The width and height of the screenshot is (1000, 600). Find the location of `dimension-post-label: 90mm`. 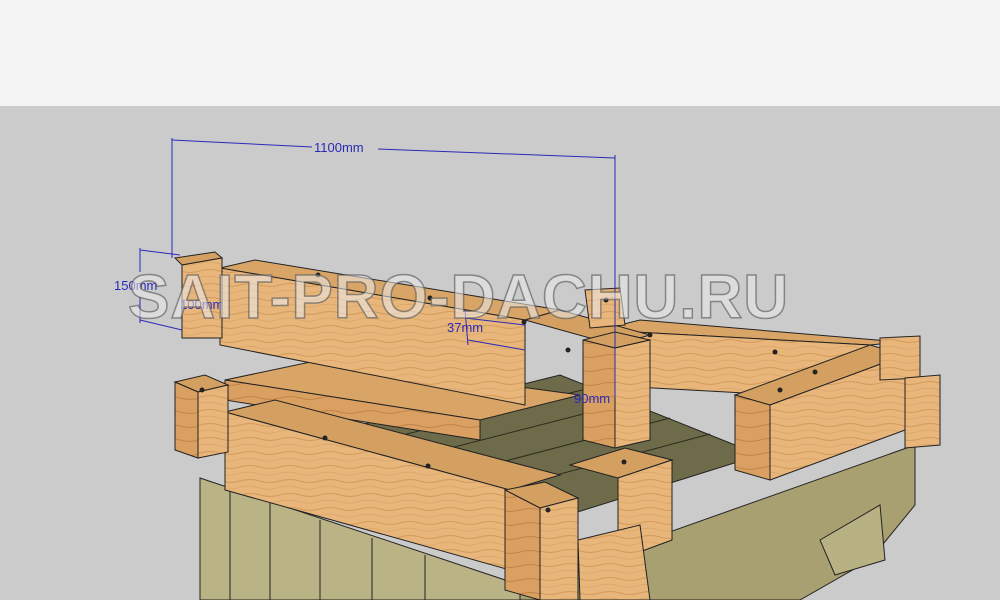

dimension-post-label: 90mm is located at coordinates (592, 398).